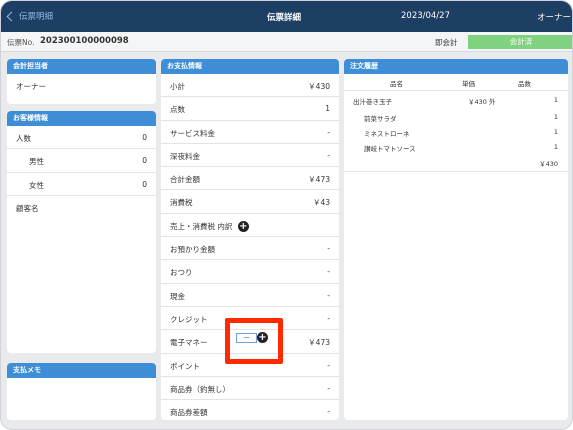  Describe the element at coordinates (387, 134) in the screenshot. I see `subitem-name: ミネストローネ` at that location.